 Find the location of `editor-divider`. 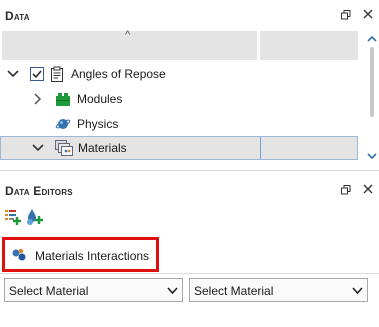

editor-divider is located at coordinates (189, 273).